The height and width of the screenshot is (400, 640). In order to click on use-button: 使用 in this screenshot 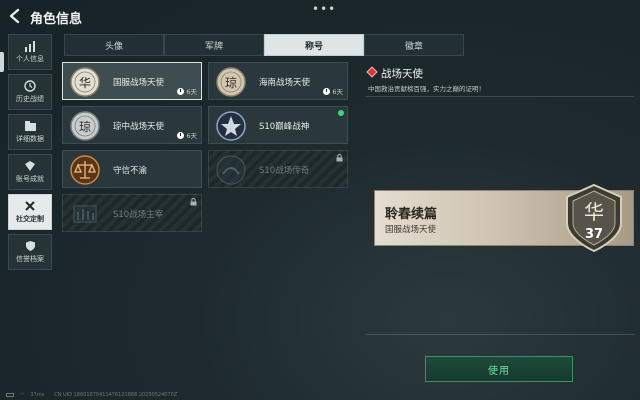, I will do `click(499, 369)`.